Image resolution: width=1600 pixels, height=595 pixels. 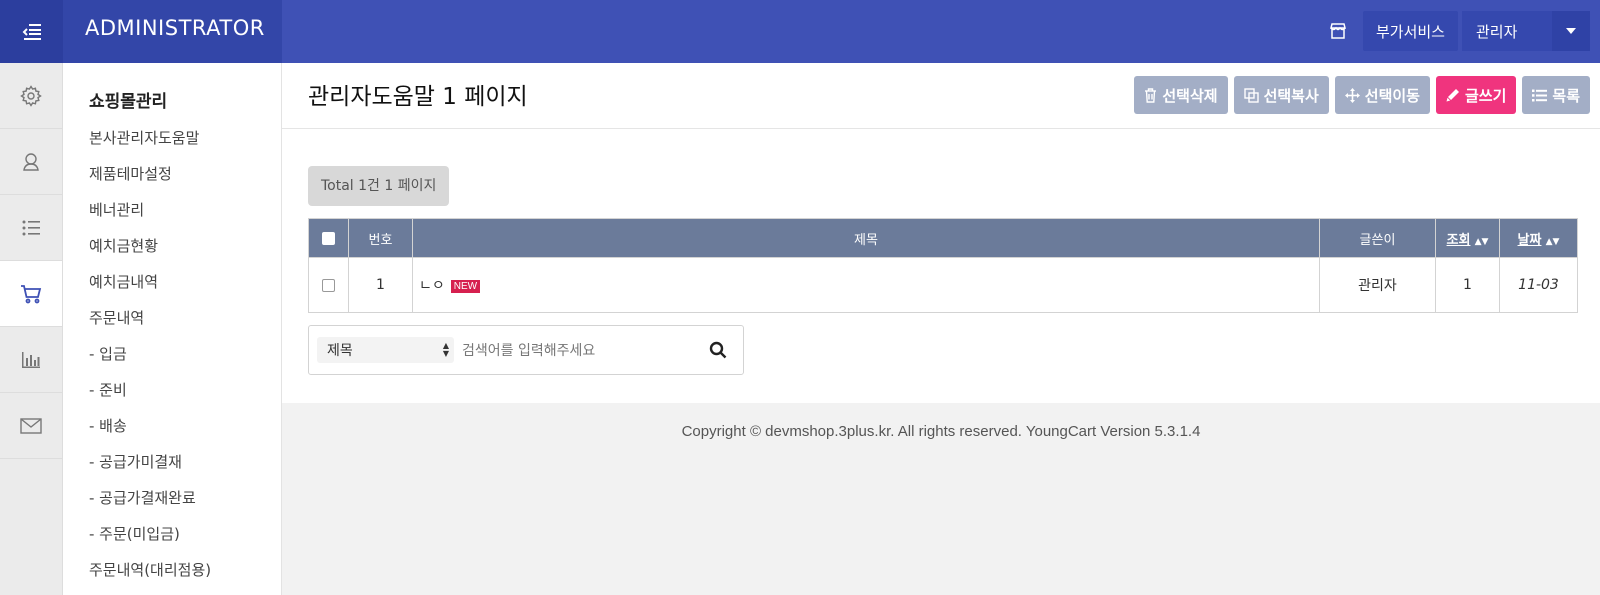 What do you see at coordinates (800, 31) in the screenshot?
I see `top-header: ADMINISTRATOR 부가서비스 관리자` at bounding box center [800, 31].